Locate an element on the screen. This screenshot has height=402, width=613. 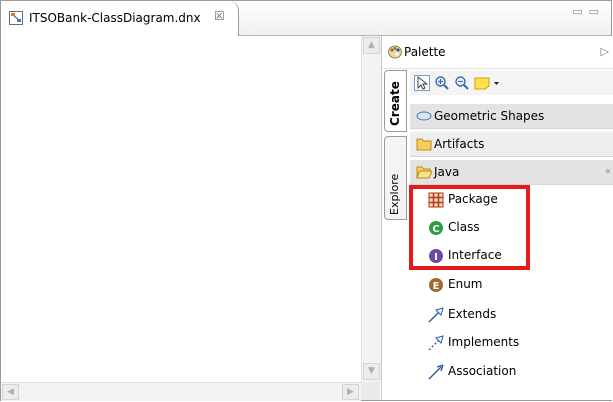
window-controls: ▭▭ is located at coordinates (588, 11).